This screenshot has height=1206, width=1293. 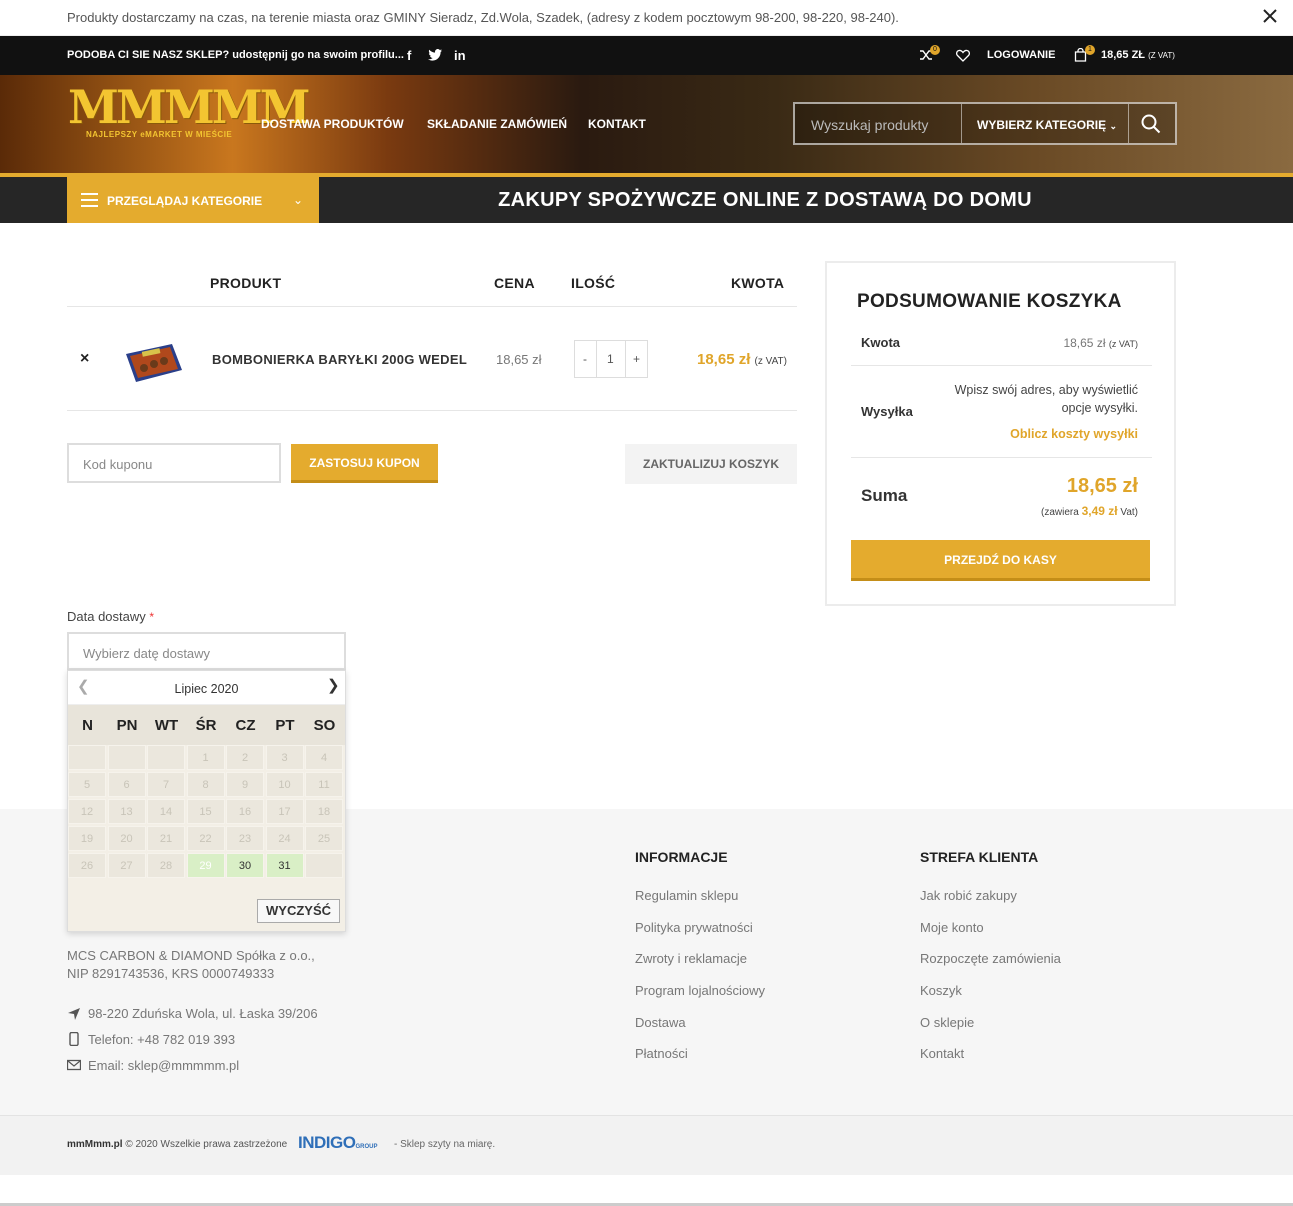 I want to click on category-select-label: WYBIERZ KATEGORIĘ, so click(x=1042, y=125).